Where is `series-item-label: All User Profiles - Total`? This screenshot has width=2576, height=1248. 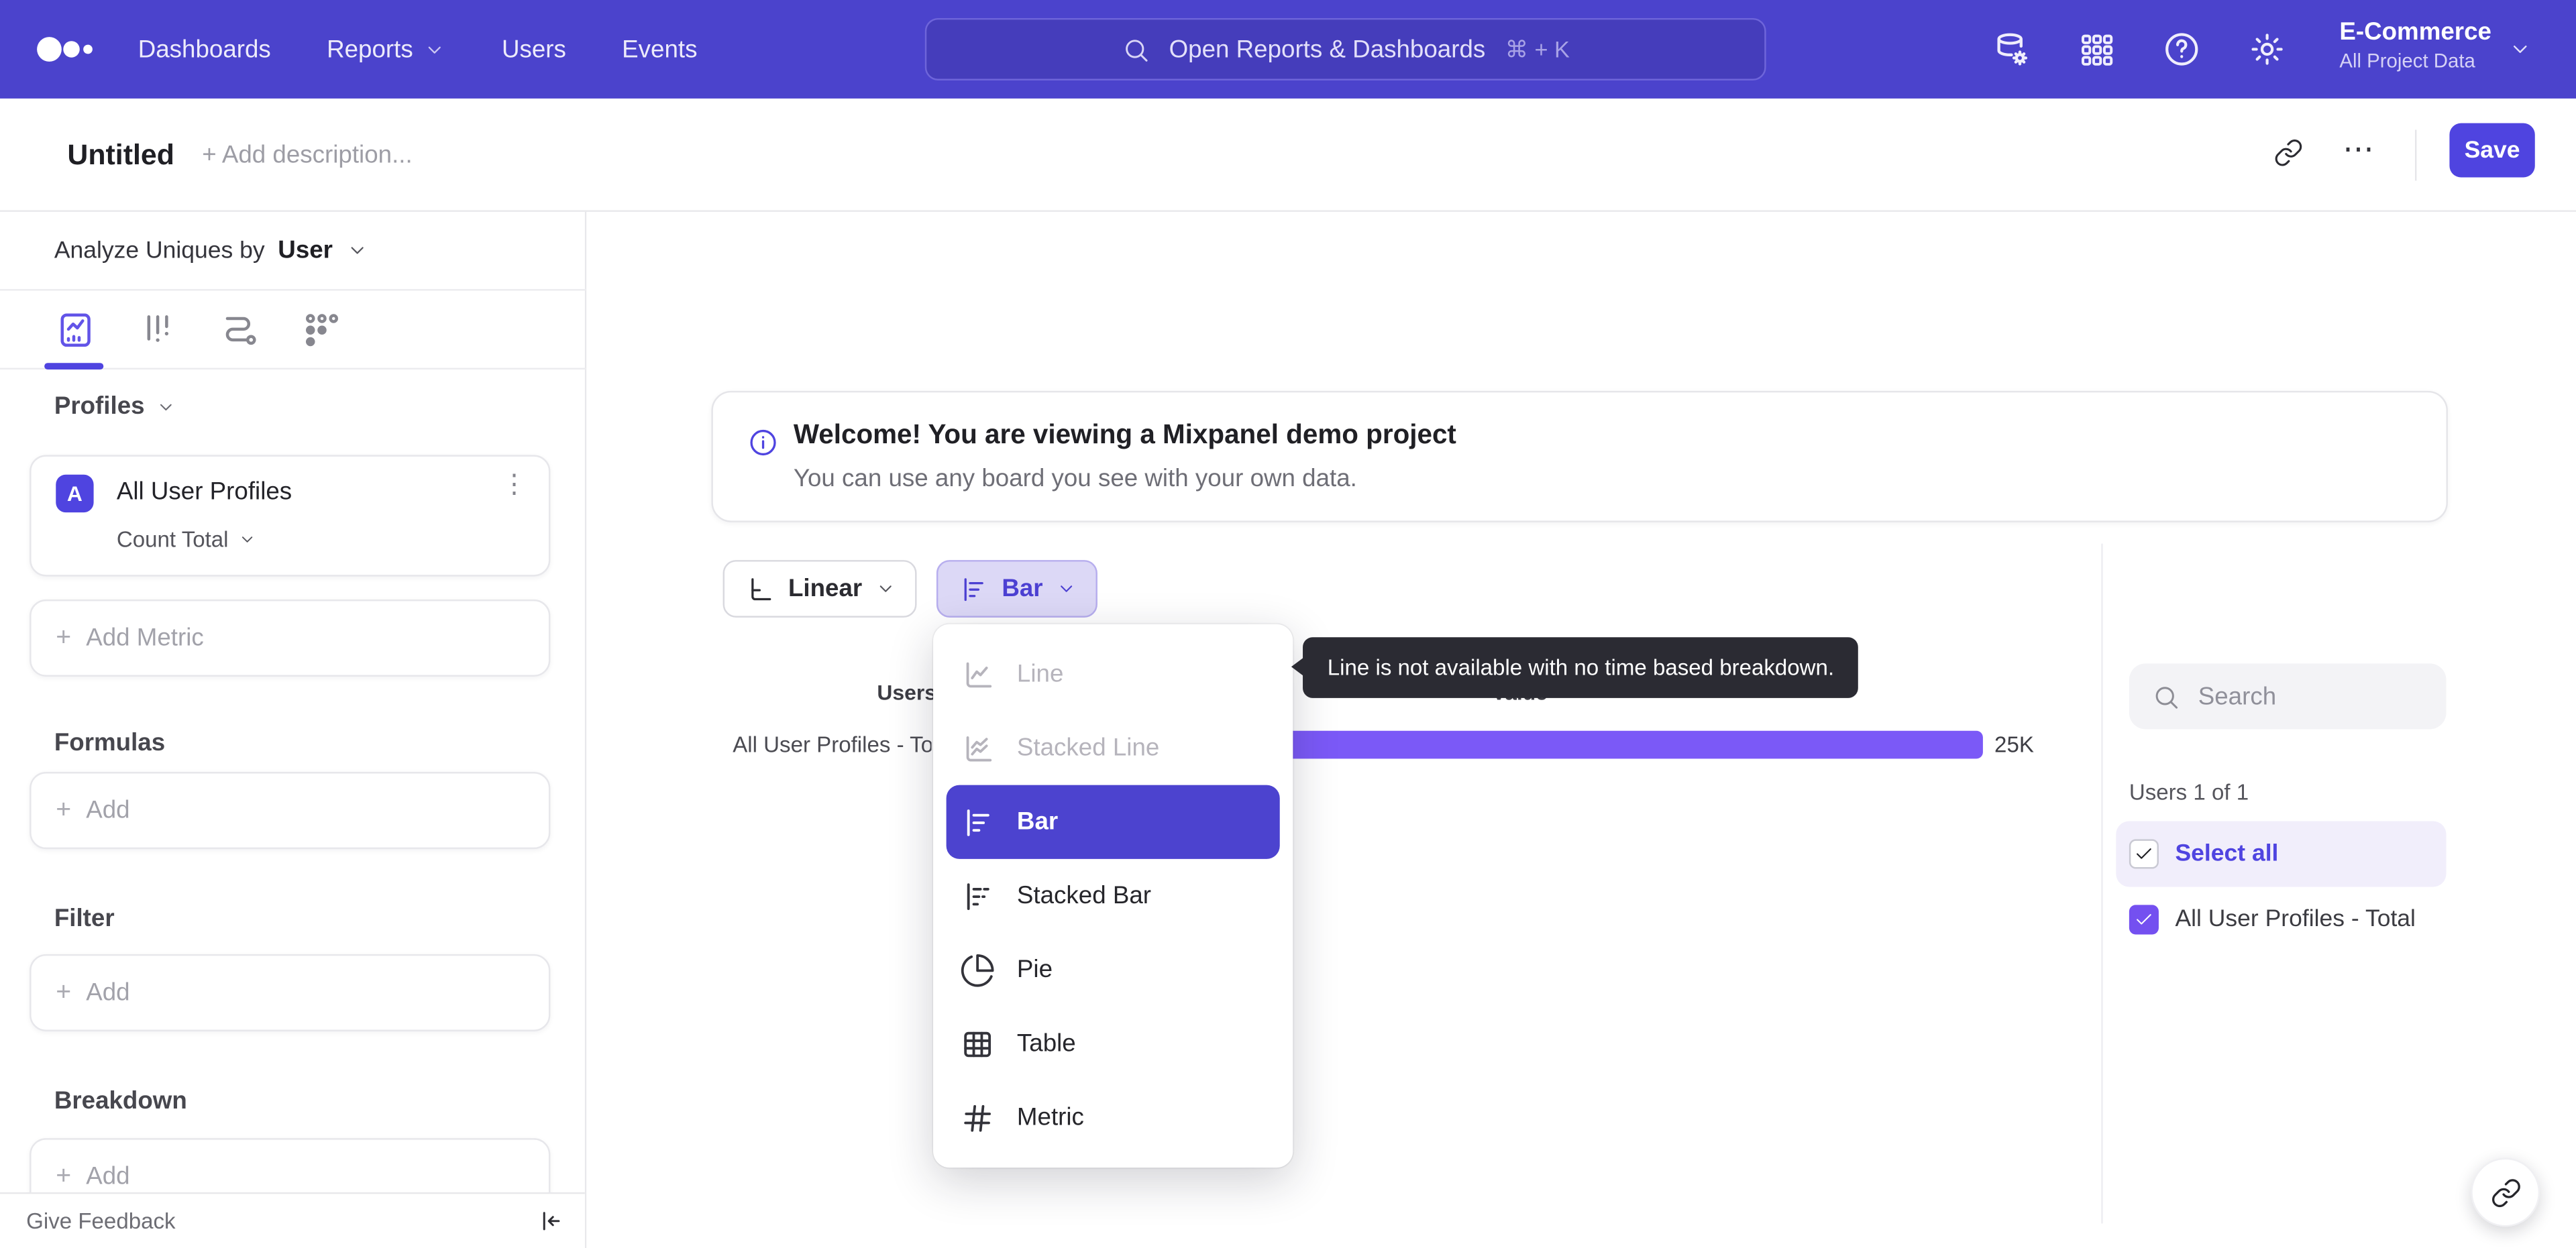
series-item-label: All User Profiles - Total is located at coordinates (2295, 919).